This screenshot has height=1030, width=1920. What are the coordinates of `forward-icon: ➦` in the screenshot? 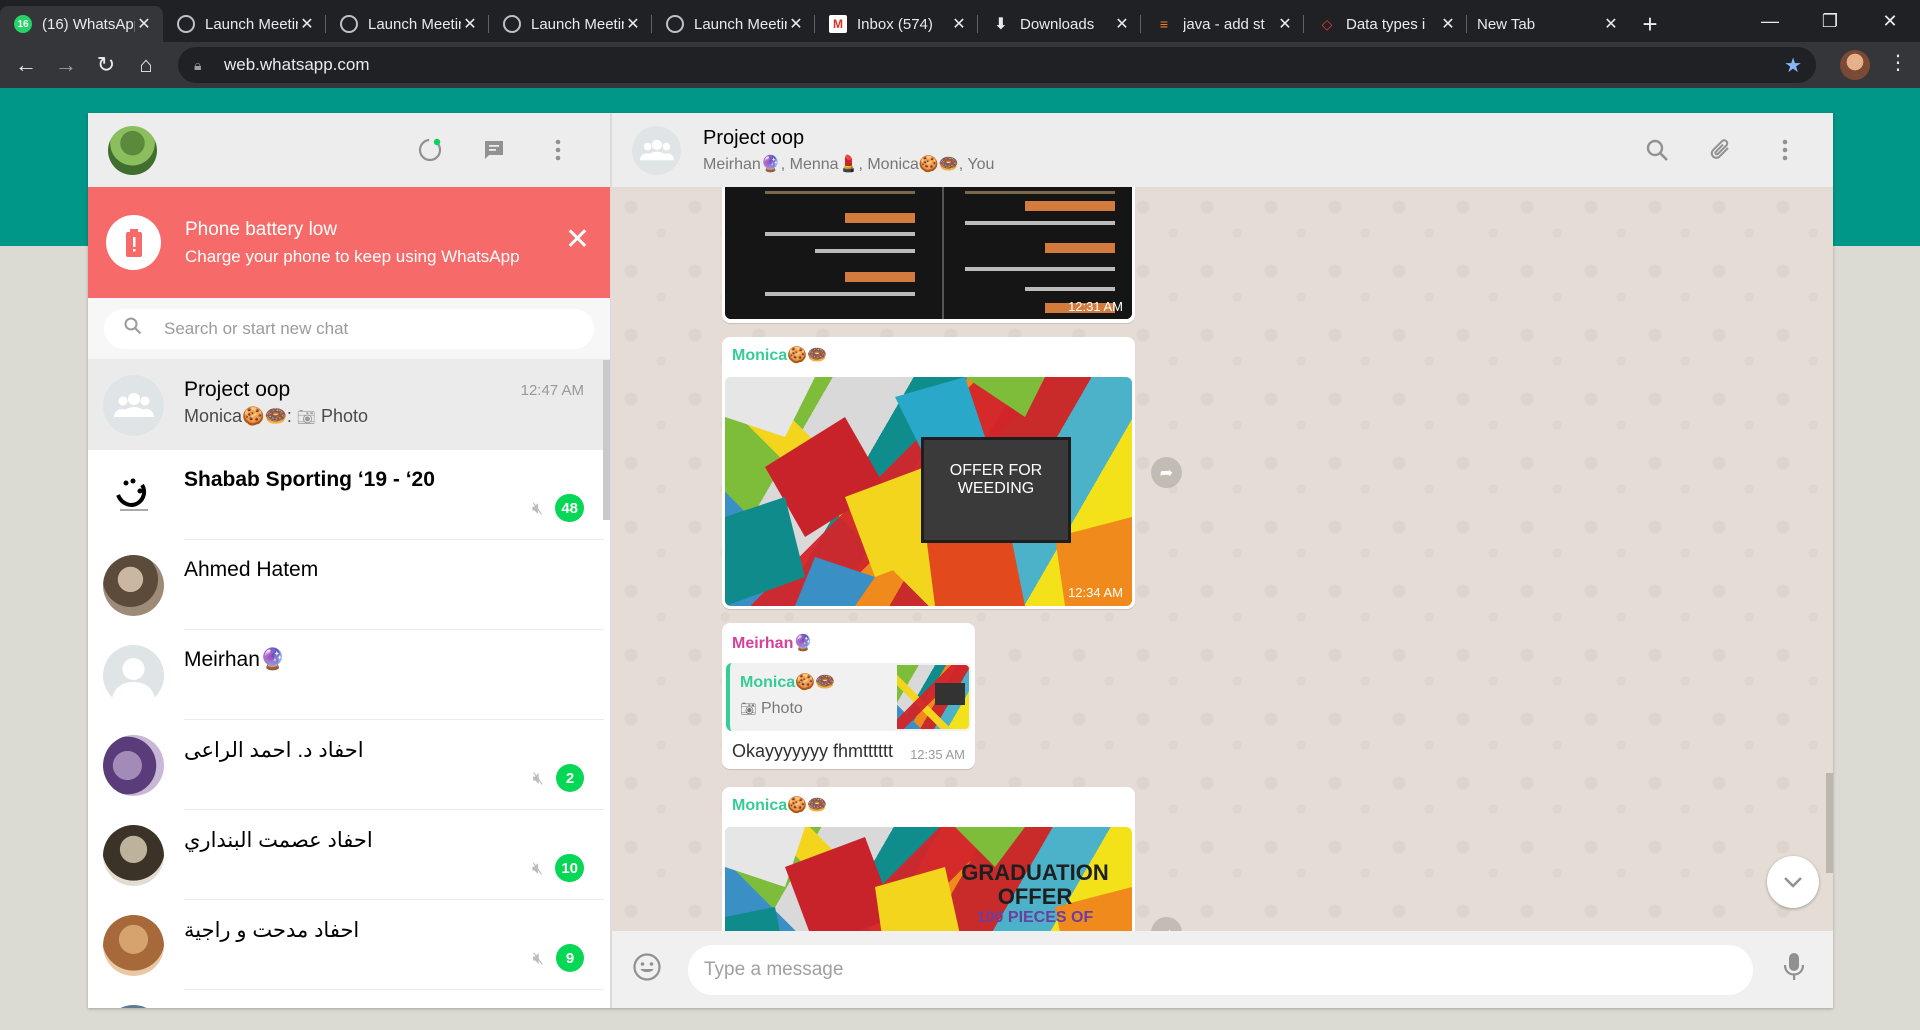 It's located at (1166, 472).